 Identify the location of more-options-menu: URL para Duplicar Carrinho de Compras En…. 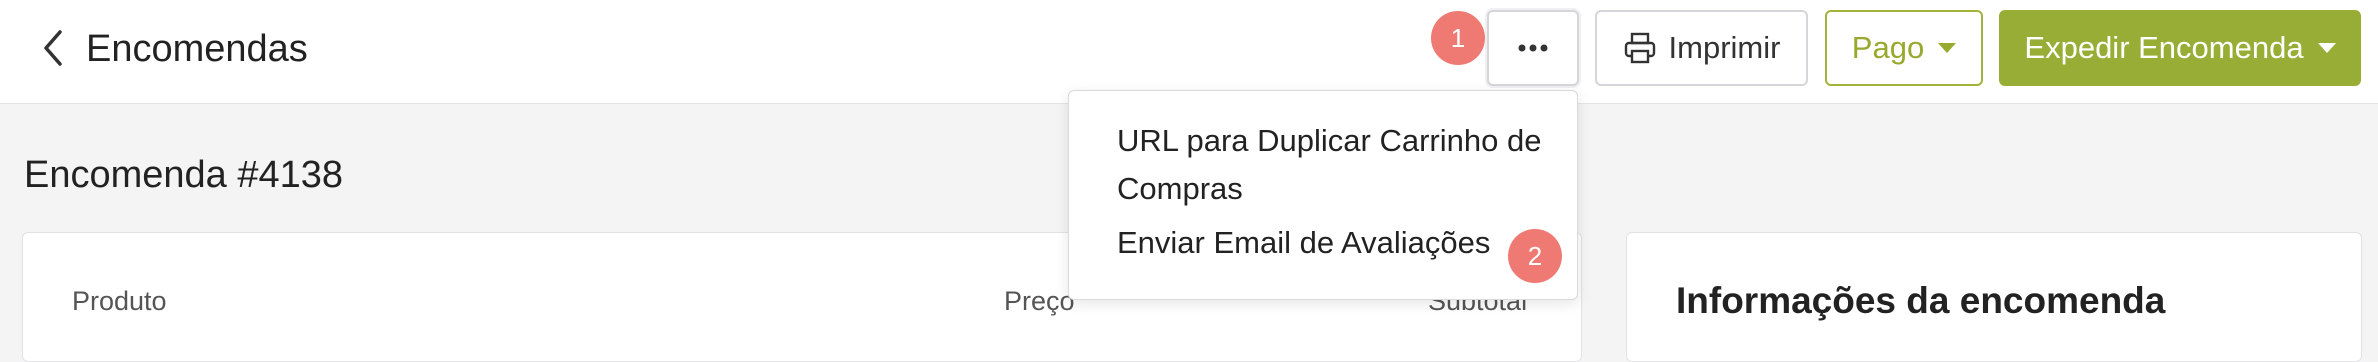
(1323, 195).